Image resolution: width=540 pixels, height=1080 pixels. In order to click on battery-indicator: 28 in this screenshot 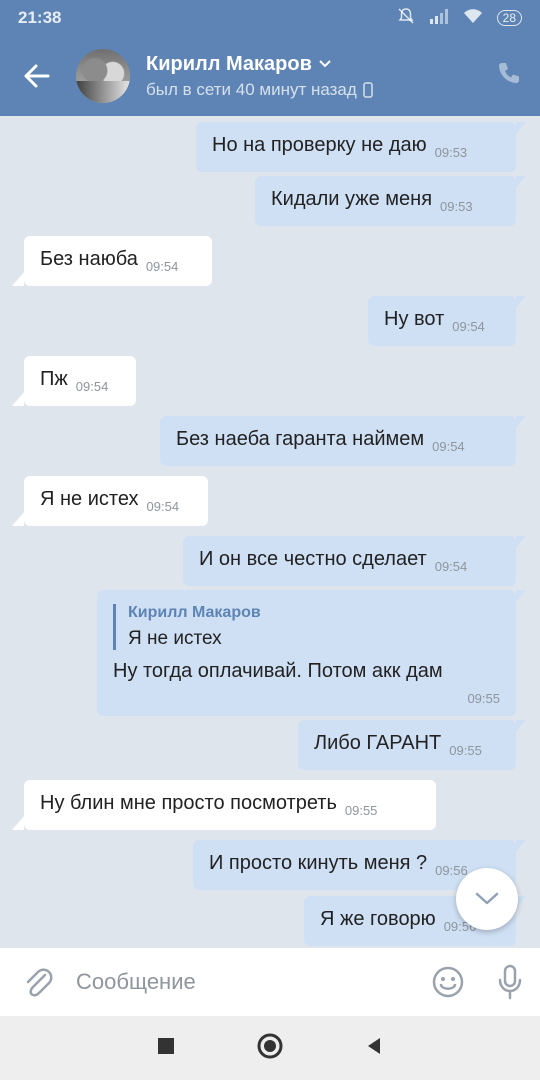, I will do `click(509, 18)`.